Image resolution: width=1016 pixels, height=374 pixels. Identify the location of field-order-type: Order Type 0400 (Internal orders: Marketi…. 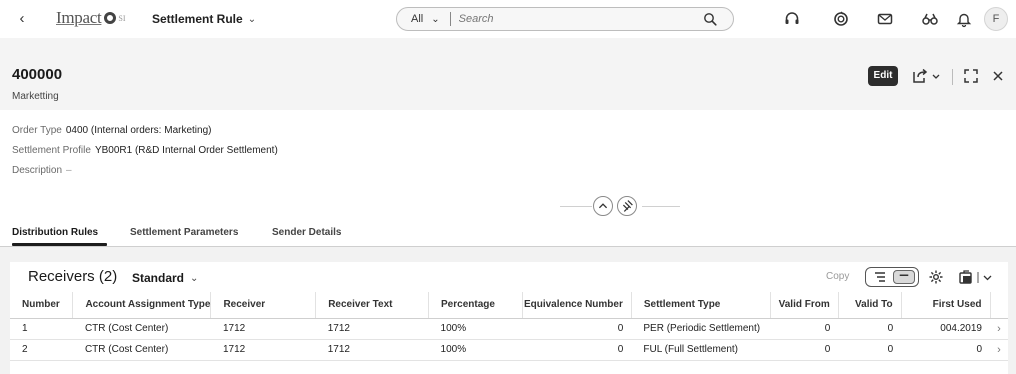
(111, 130).